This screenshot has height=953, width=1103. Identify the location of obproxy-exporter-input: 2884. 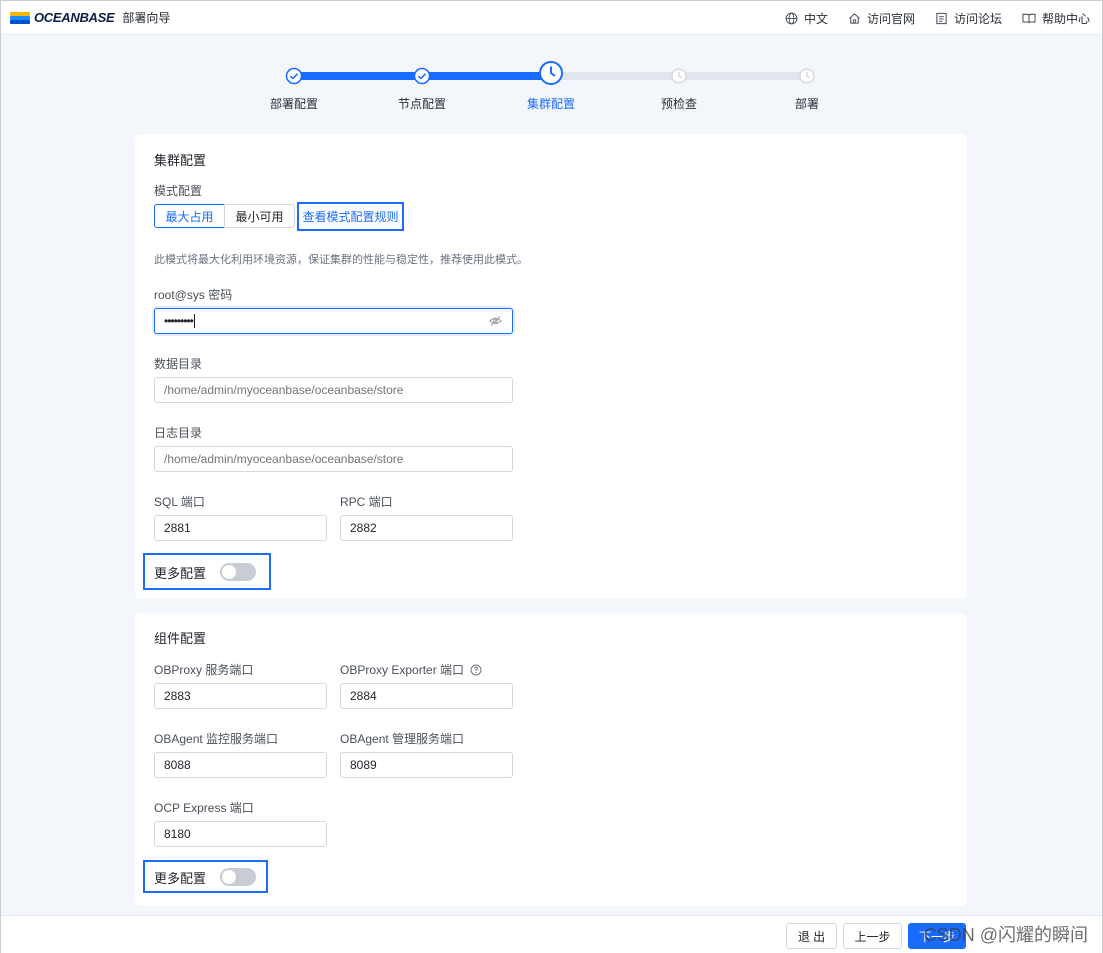
(426, 696).